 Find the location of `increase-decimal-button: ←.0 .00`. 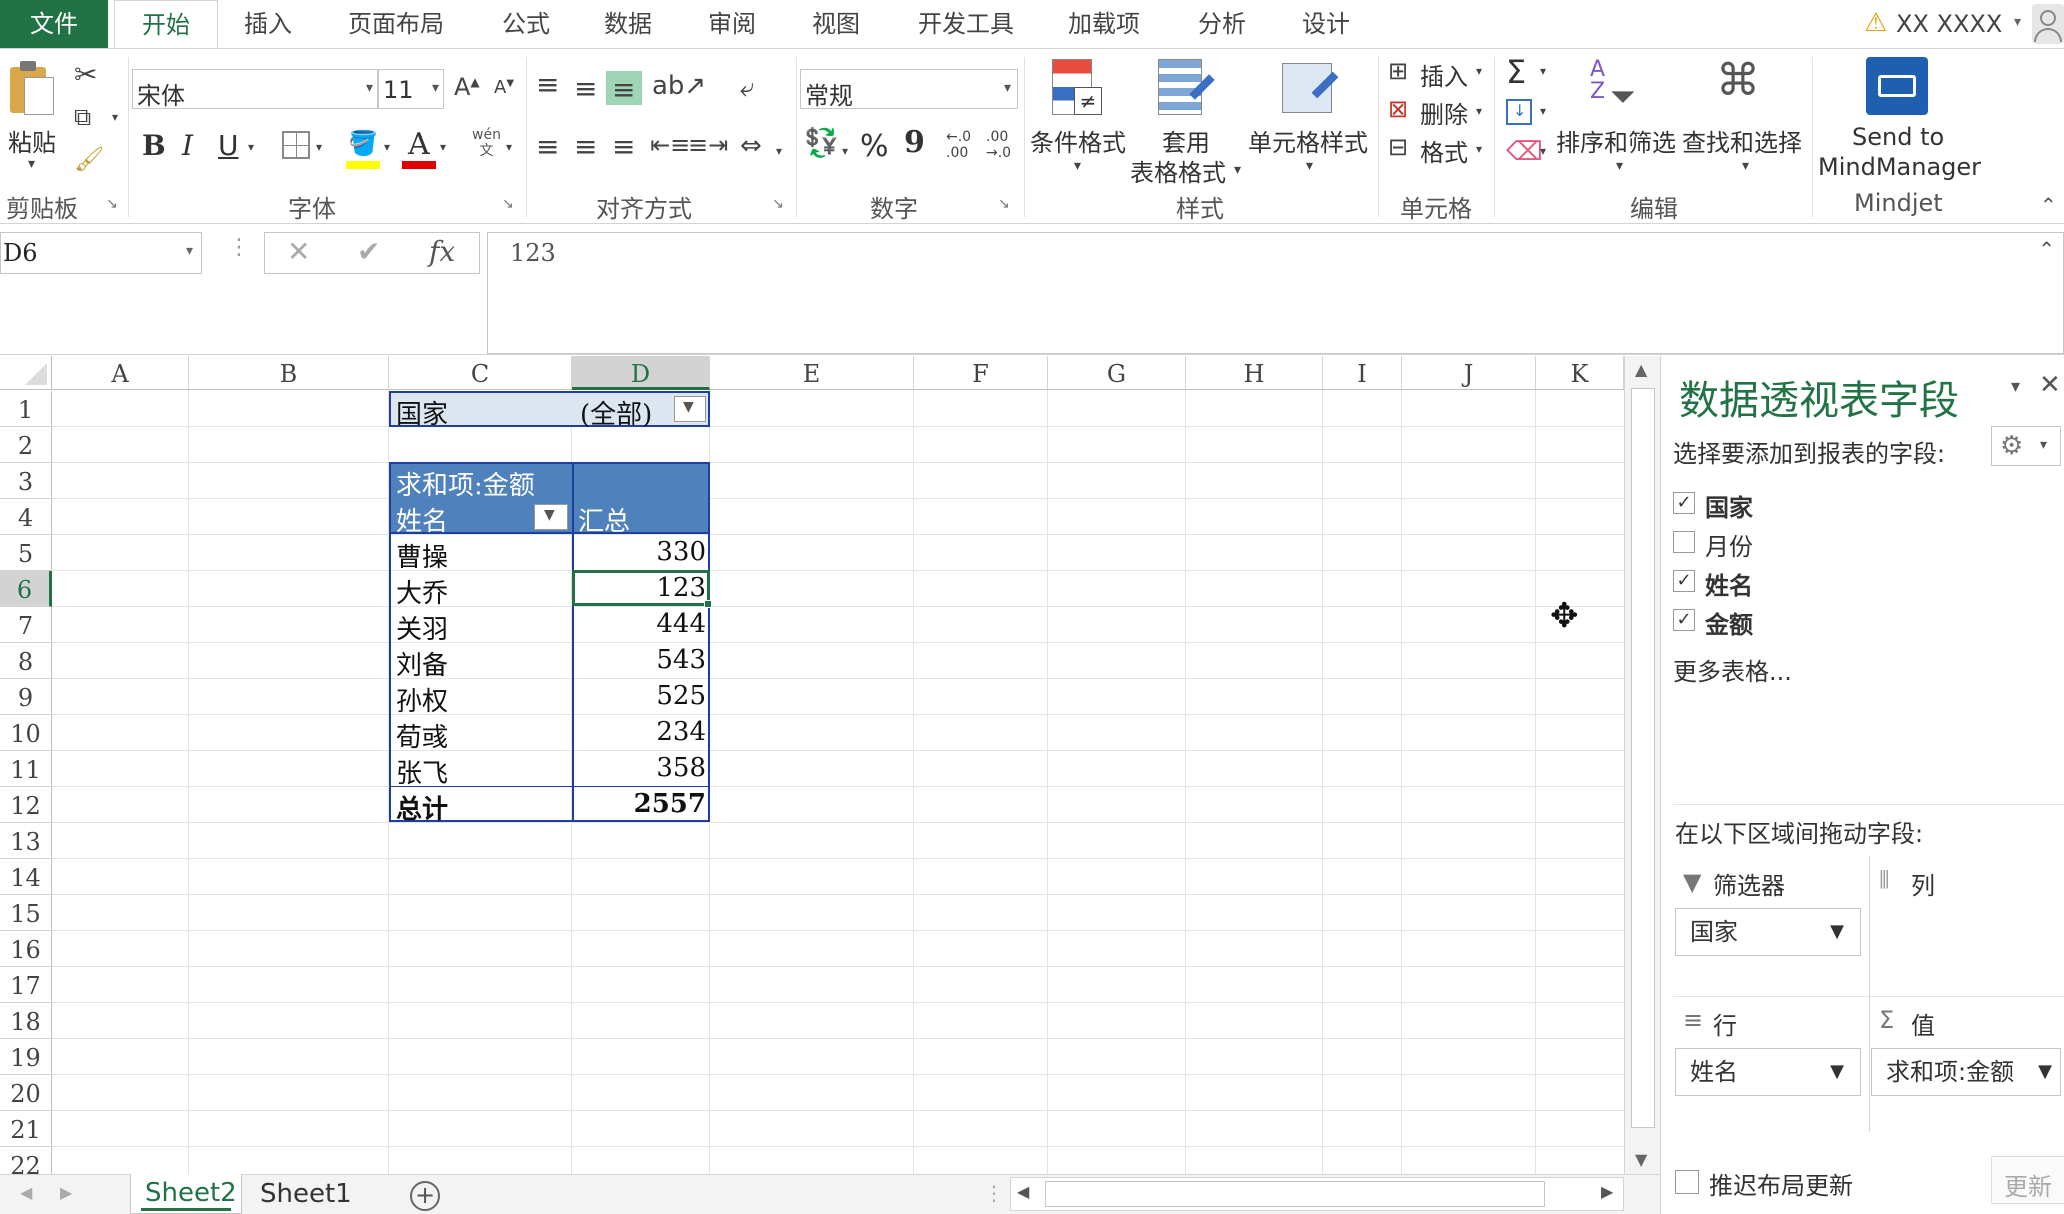

increase-decimal-button: ←.0 .00 is located at coordinates (958, 145).